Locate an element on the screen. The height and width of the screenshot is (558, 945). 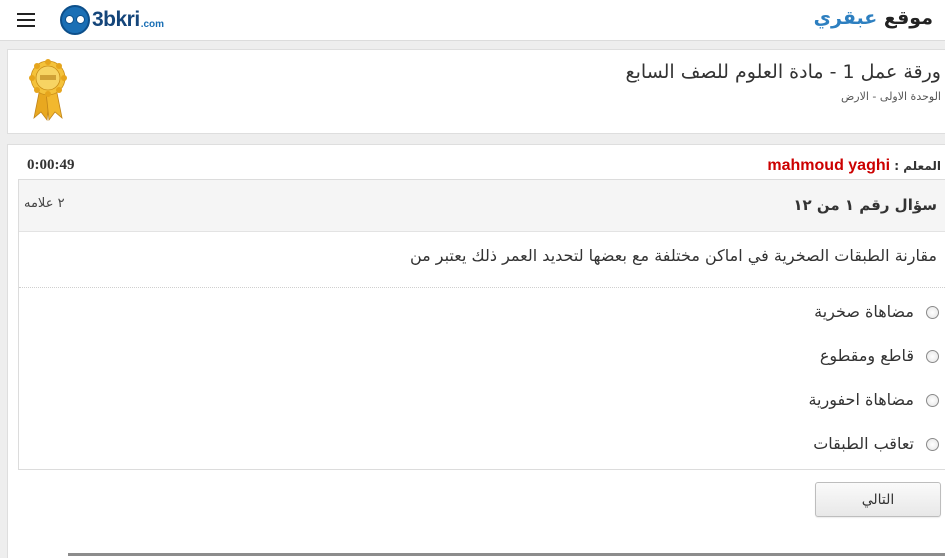
logo-suffix: .com is located at coordinates (152, 24).